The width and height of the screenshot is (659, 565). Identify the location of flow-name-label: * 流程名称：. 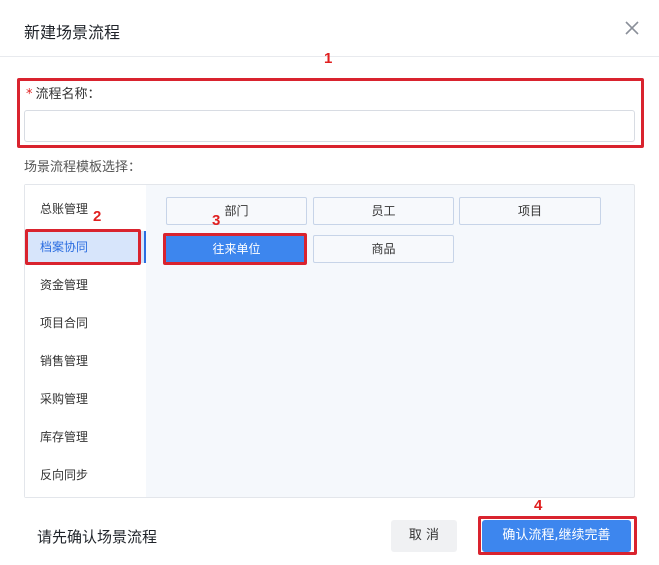
(63, 92).